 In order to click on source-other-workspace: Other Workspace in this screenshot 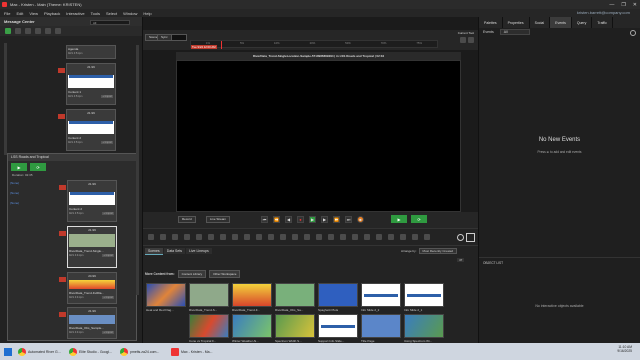, I will do `click(225, 274)`.